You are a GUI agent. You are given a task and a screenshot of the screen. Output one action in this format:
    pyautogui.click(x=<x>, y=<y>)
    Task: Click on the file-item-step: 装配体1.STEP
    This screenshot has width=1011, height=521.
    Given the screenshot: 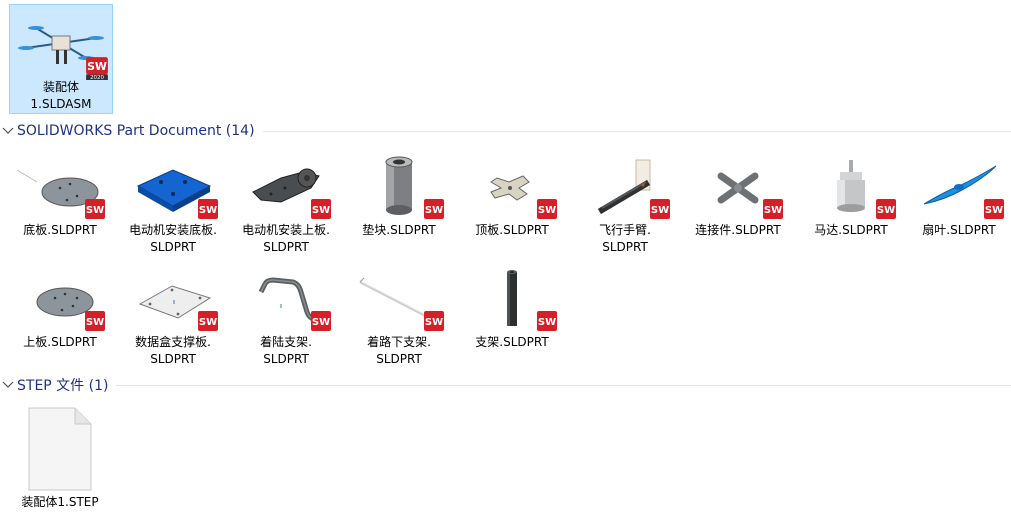 What is the action you would take?
    pyautogui.click(x=60, y=456)
    